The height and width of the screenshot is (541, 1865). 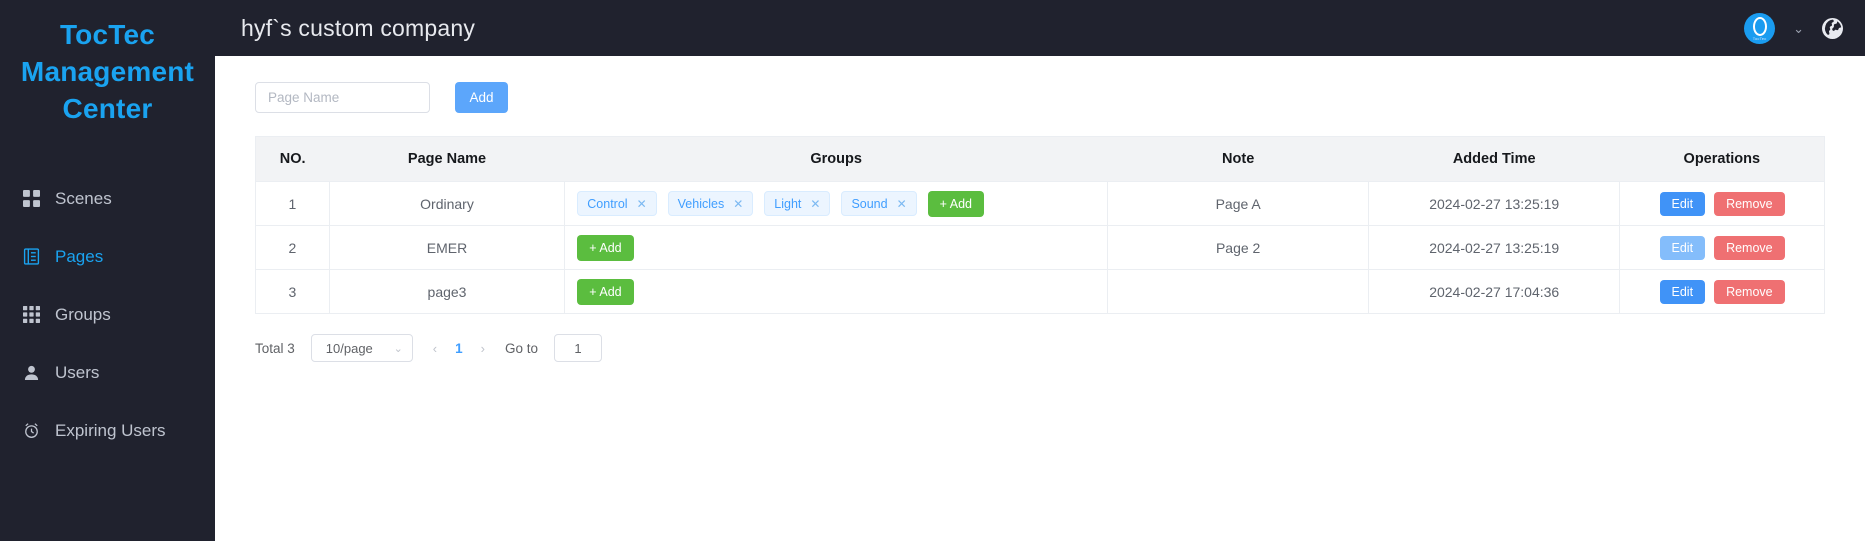 What do you see at coordinates (79, 256) in the screenshot?
I see `sidebar-item-label: Pages` at bounding box center [79, 256].